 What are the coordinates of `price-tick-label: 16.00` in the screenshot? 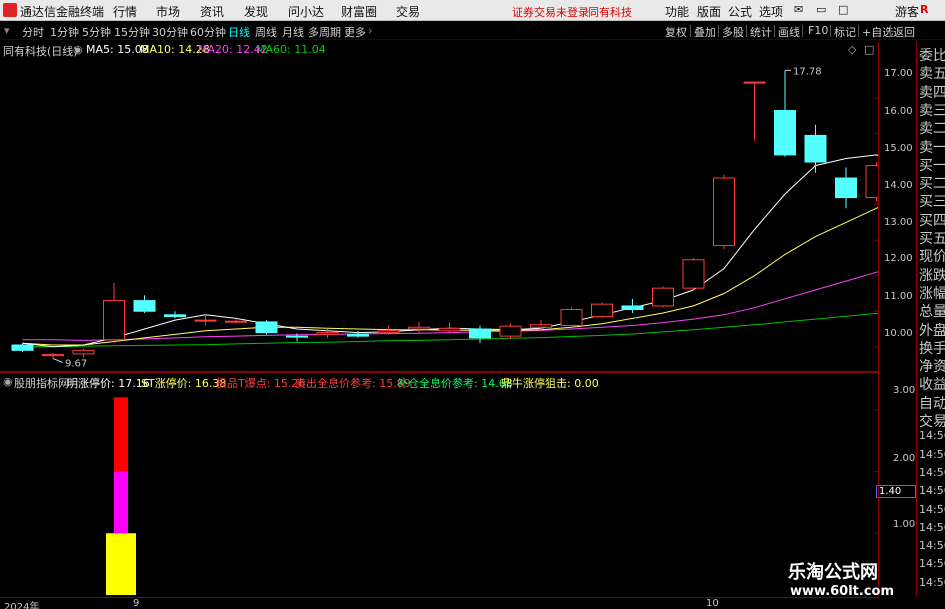 It's located at (898, 111).